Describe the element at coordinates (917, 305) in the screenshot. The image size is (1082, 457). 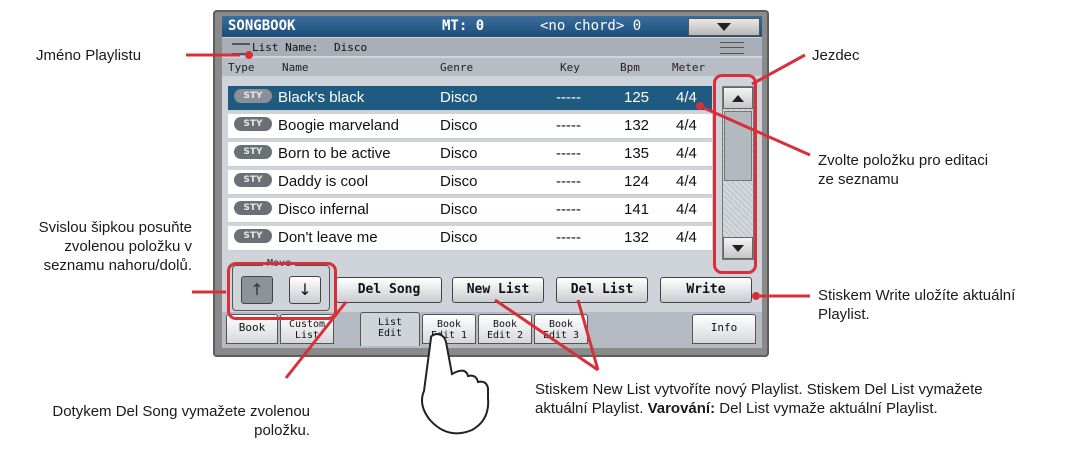
I see `callout-write: Stiskem Write uložíte aktuální Playlist.` at that location.